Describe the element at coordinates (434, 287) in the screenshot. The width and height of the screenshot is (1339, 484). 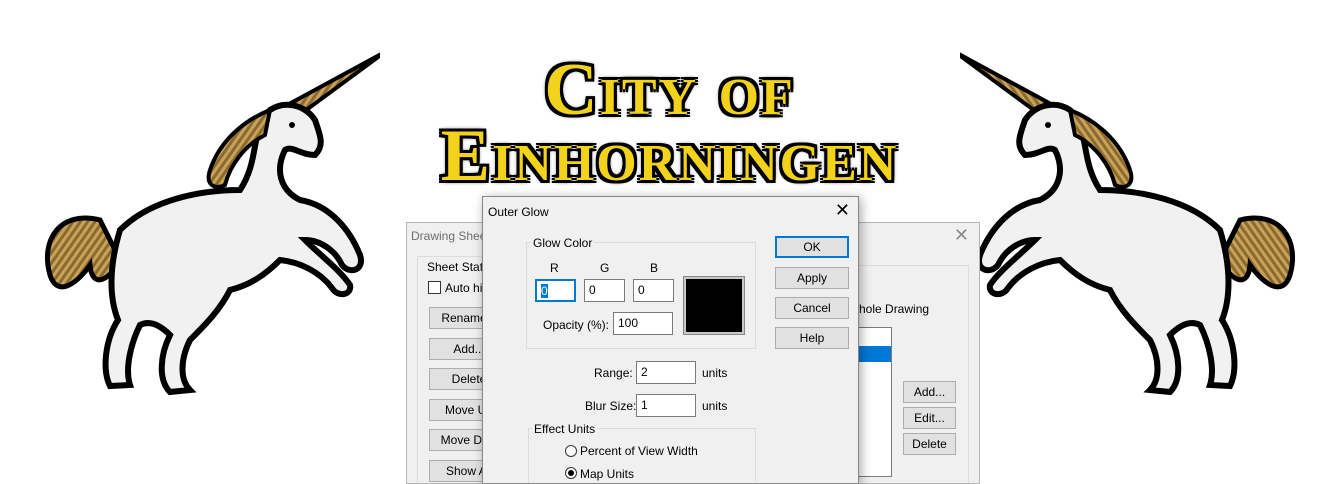
I see `auto-hide-checkbox` at that location.